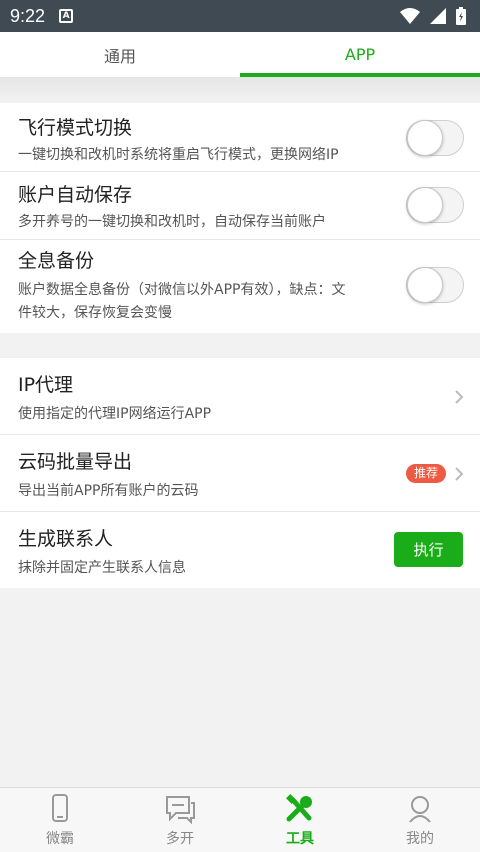 The width and height of the screenshot is (480, 852). I want to click on status-bar: 9:22 A, so click(240, 16).